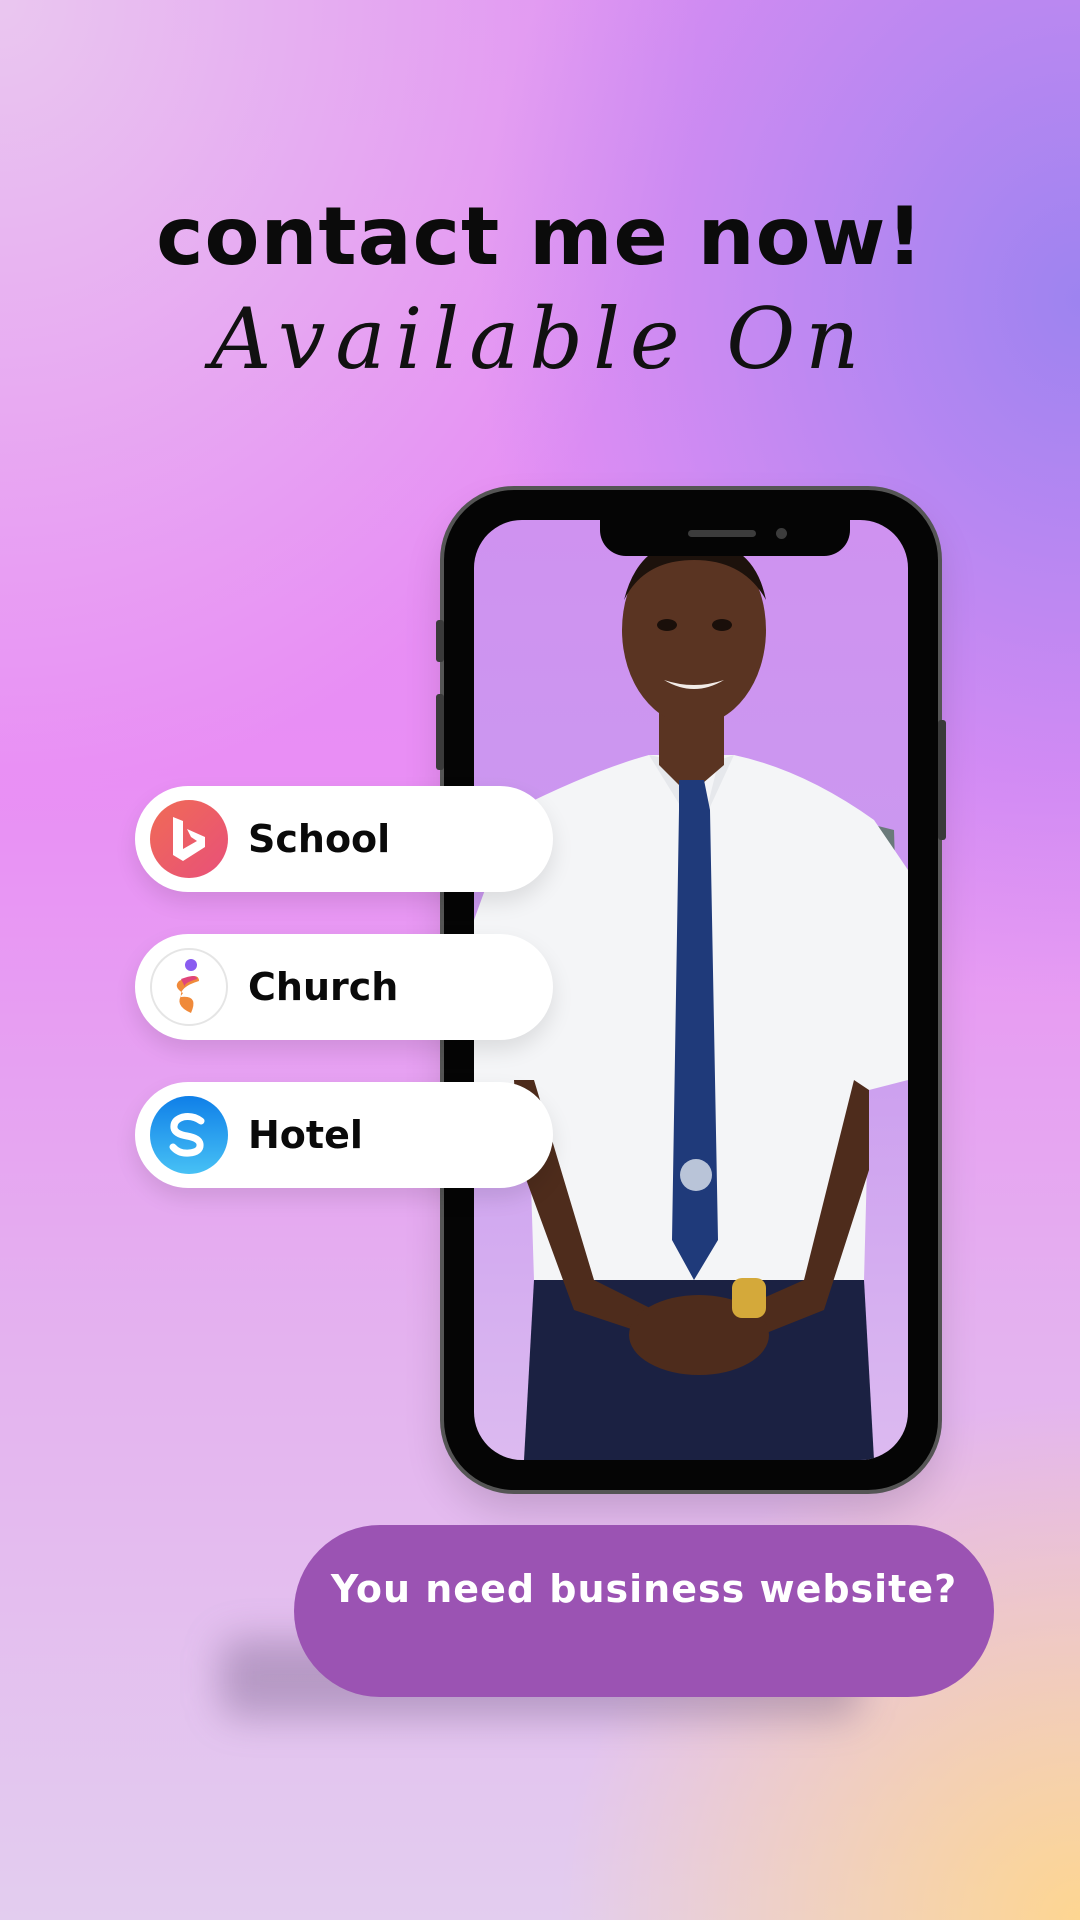 This screenshot has width=1080, height=1920. Describe the element at coordinates (440, 732) in the screenshot. I see `phone-volume-up` at that location.